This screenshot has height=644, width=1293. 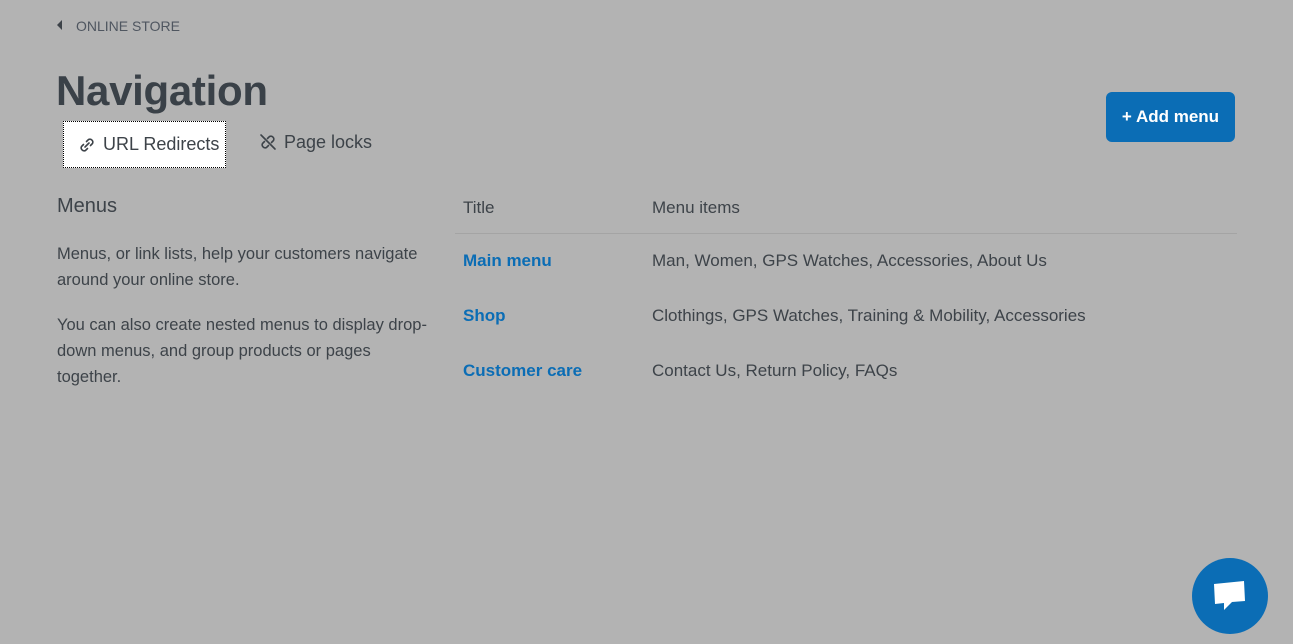 What do you see at coordinates (328, 141) in the screenshot?
I see `page-locks-label: Page locks` at bounding box center [328, 141].